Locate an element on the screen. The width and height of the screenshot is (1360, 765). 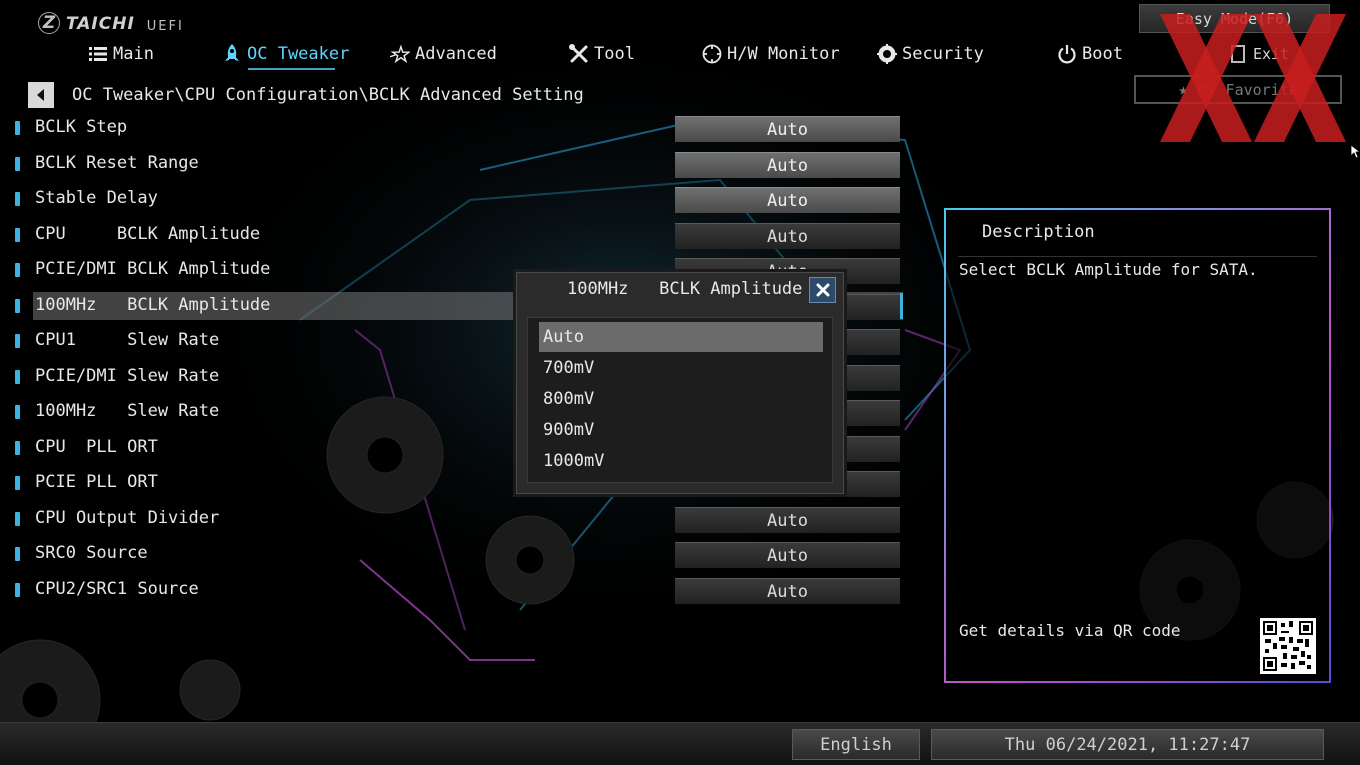
brand-name: TAICHI is located at coordinates (100, 24).